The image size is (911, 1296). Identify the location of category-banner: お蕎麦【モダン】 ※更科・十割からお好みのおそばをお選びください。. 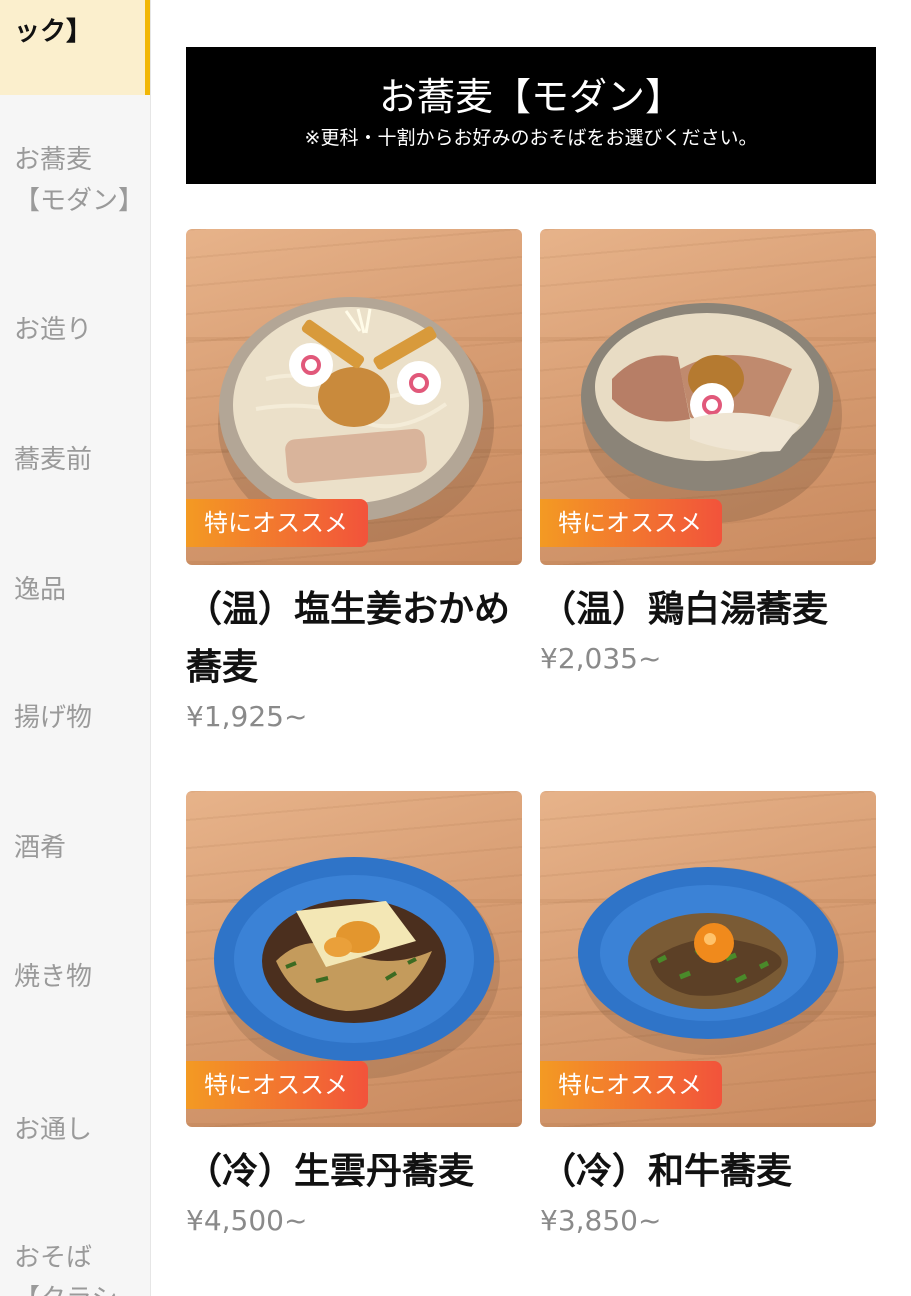
(531, 115).